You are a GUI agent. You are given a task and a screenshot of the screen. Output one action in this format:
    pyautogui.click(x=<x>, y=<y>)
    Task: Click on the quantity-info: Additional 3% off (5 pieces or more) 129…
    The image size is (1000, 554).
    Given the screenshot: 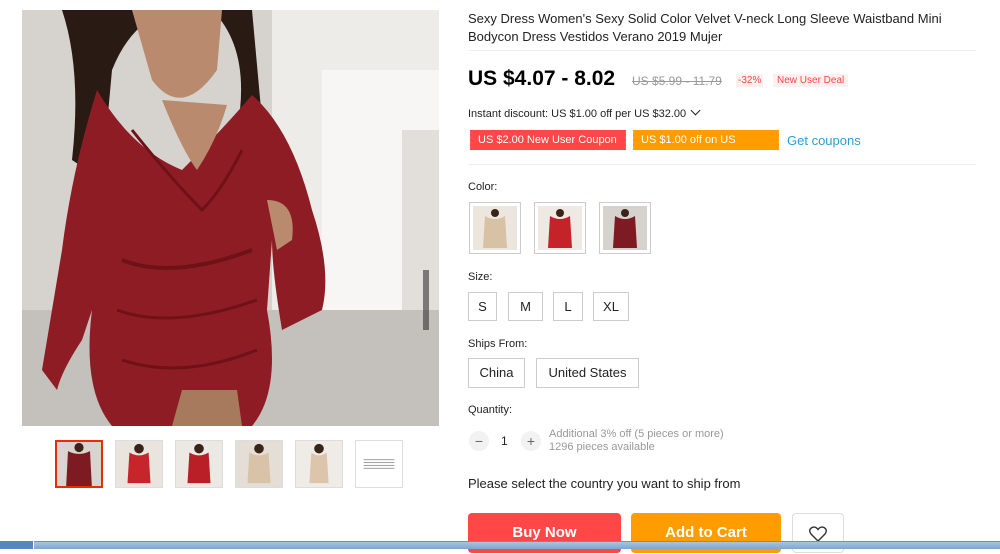 What is the action you would take?
    pyautogui.click(x=636, y=441)
    